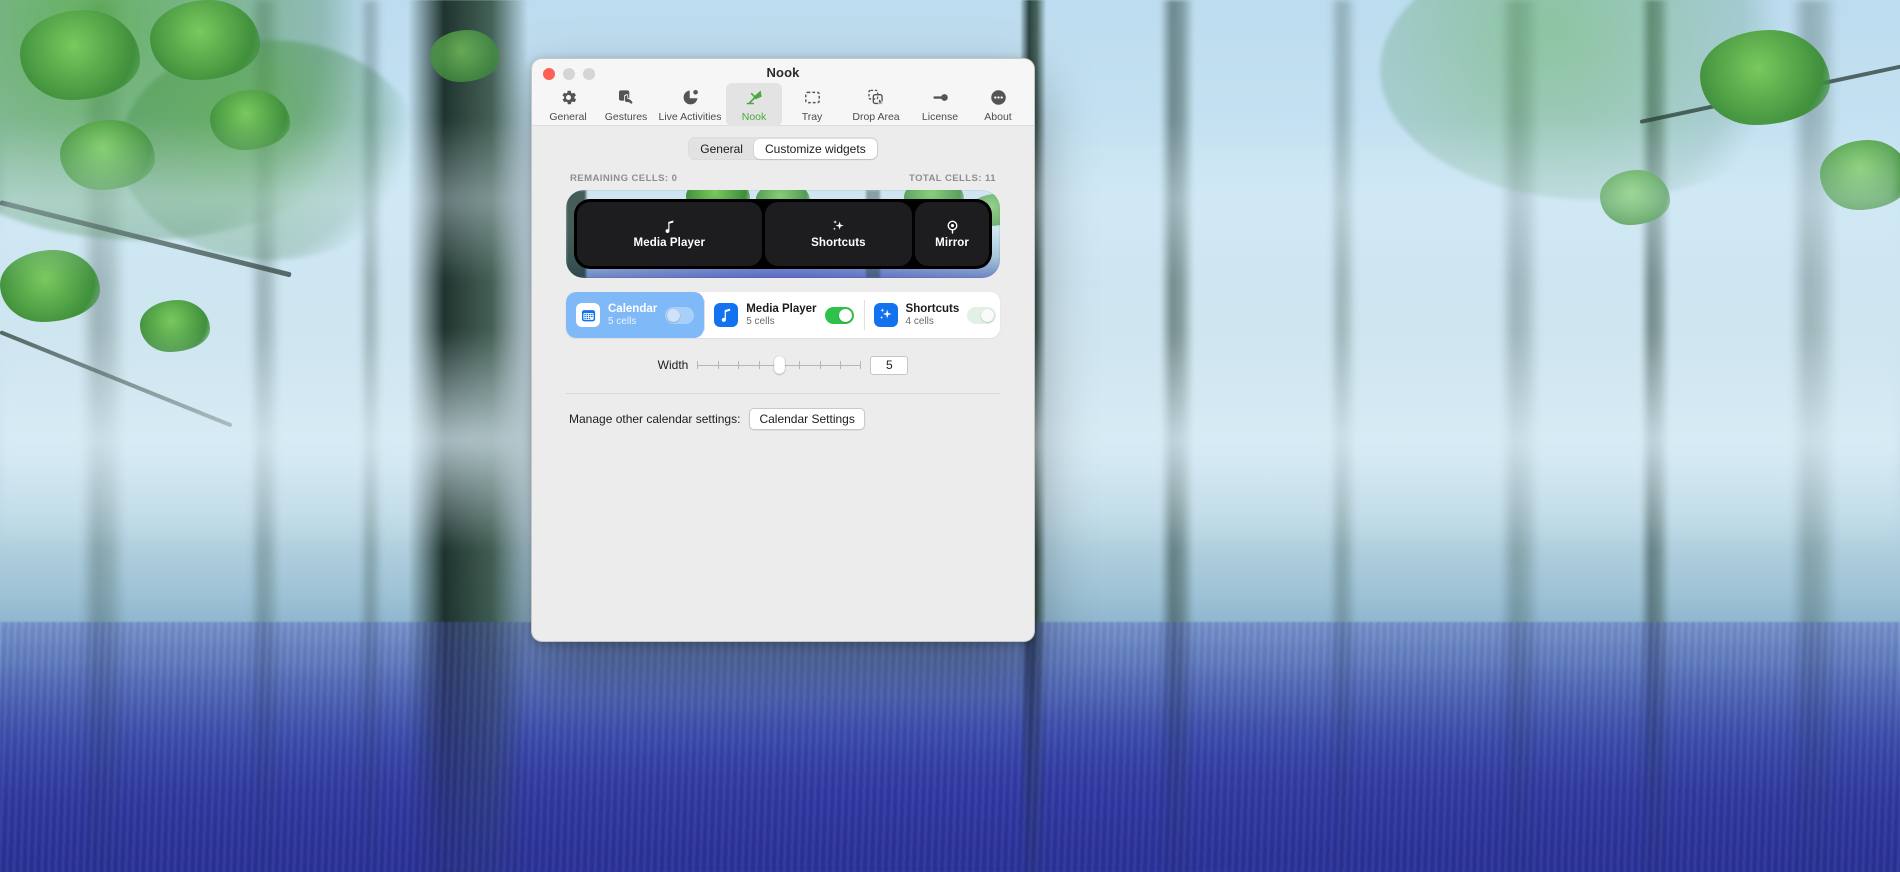 This screenshot has height=872, width=1900. Describe the element at coordinates (998, 97) in the screenshot. I see `ellipsis-circle-icon` at that location.